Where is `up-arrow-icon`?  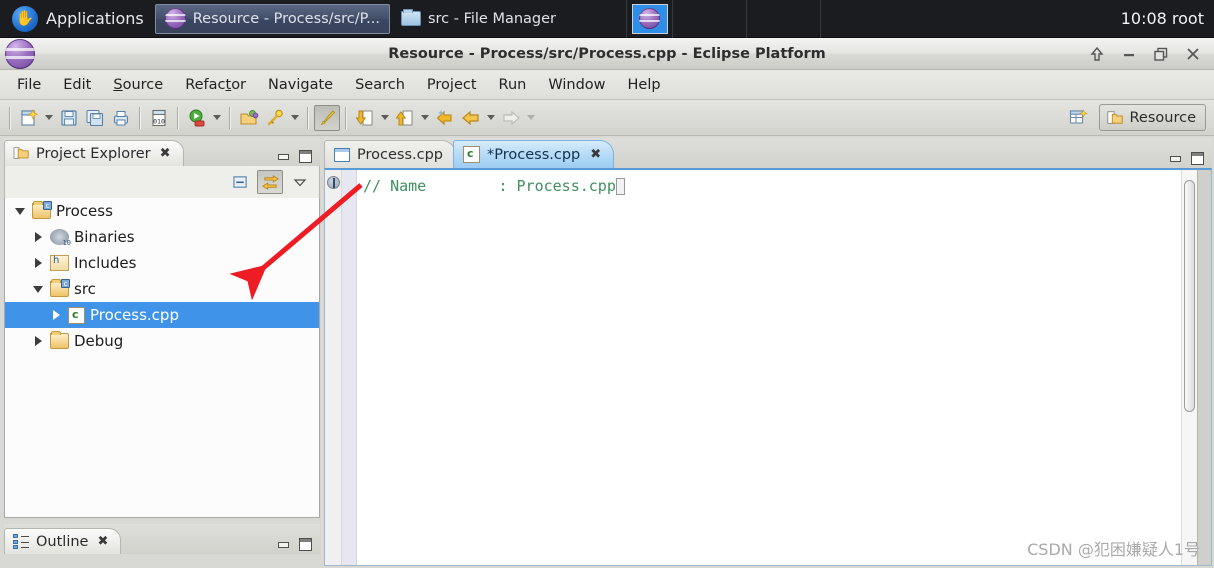
up-arrow-icon is located at coordinates (1097, 54).